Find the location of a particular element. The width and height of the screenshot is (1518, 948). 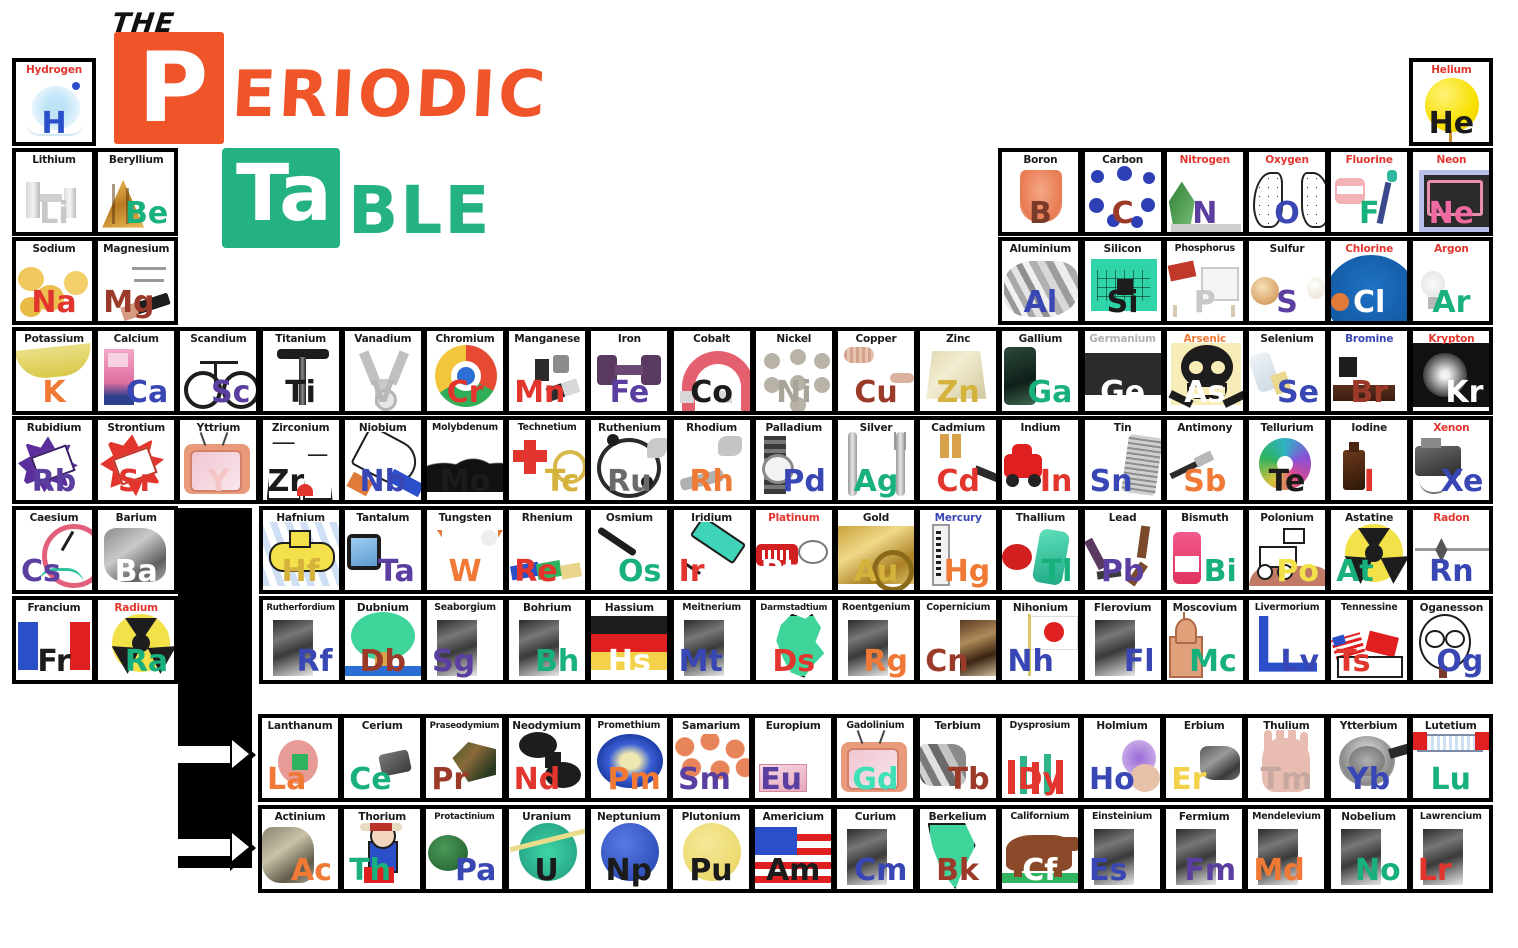

element-rg: Roentgenium Rg is located at coordinates (876, 639).